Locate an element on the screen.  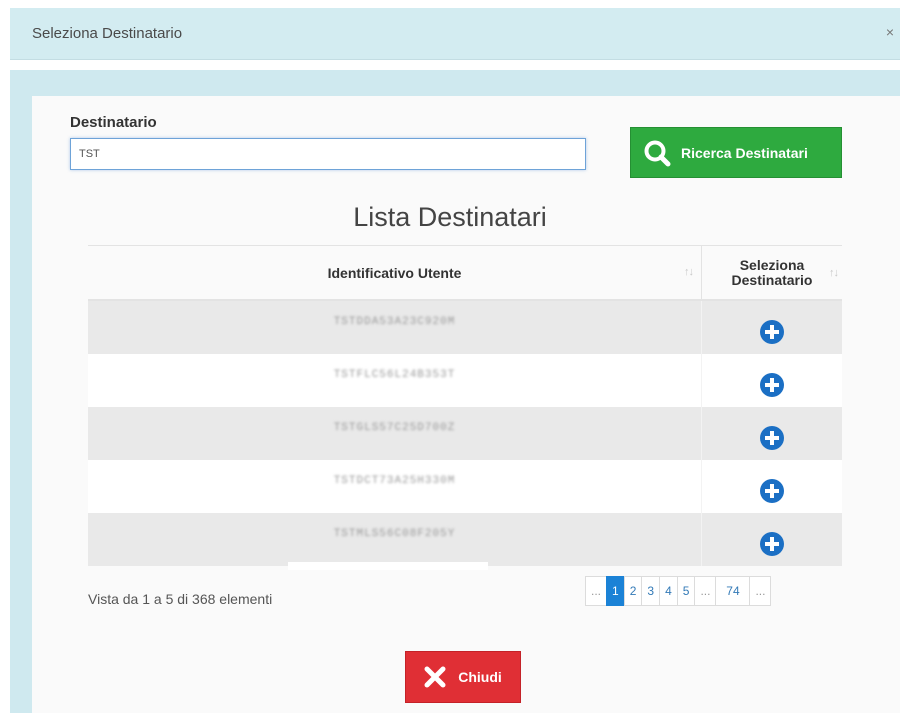
table-row: TSTFLC56L24B353T is located at coordinates (465, 380).